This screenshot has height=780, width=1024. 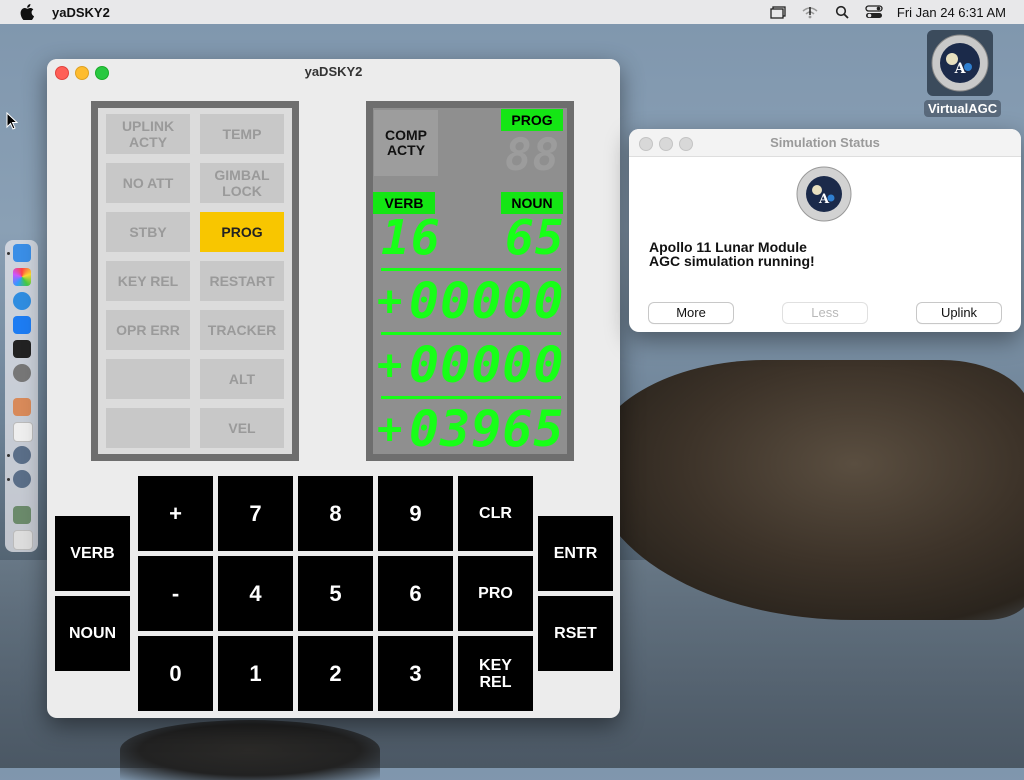 I want to click on terminal-icon, so click(x=22, y=349).